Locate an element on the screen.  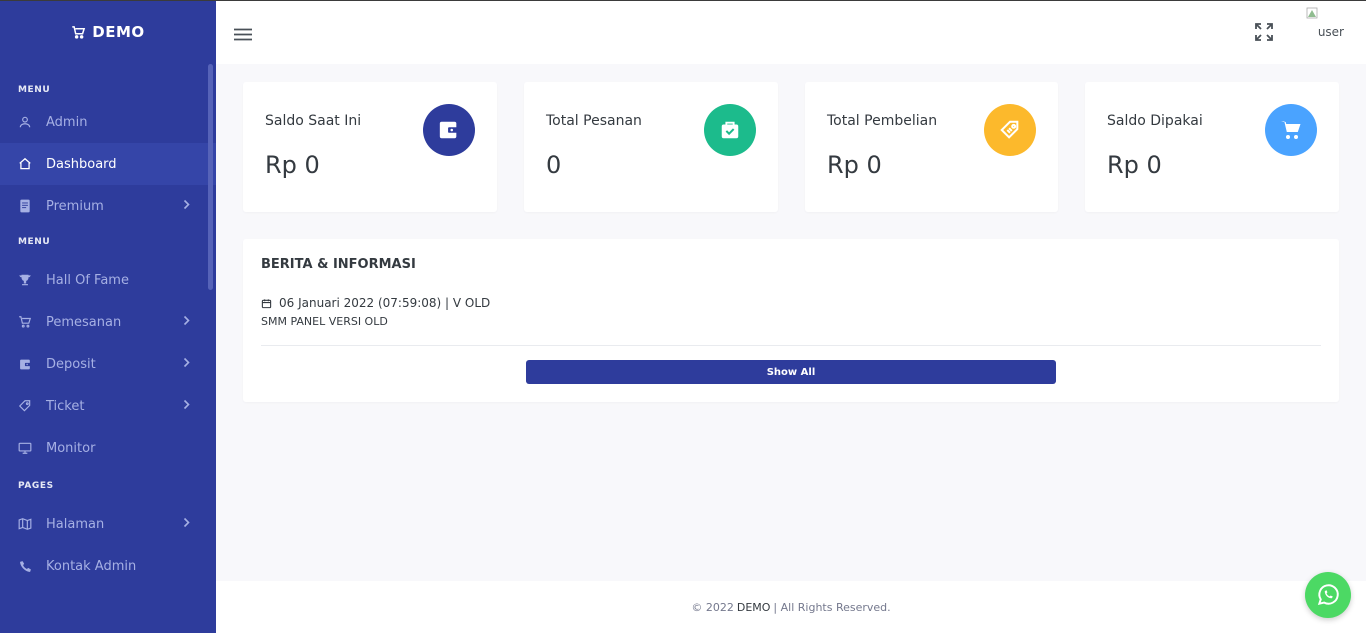
stat-value: 0 is located at coordinates (554, 165).